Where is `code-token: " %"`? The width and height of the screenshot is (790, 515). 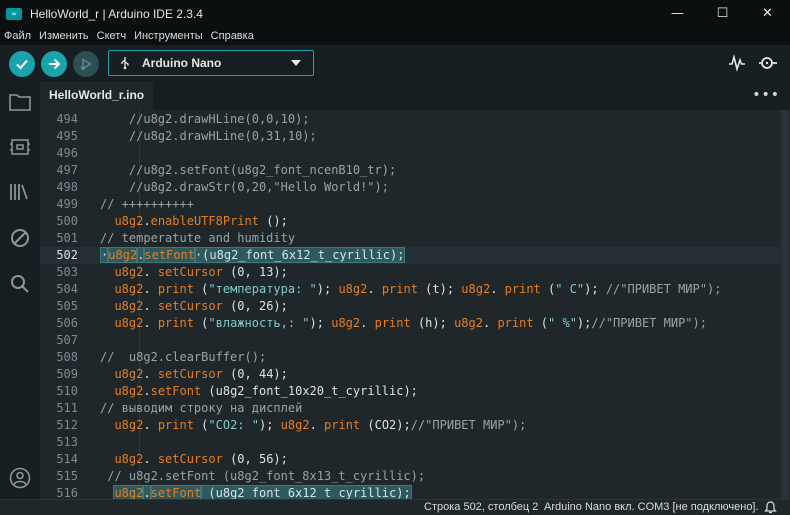 code-token: " %" is located at coordinates (562, 323).